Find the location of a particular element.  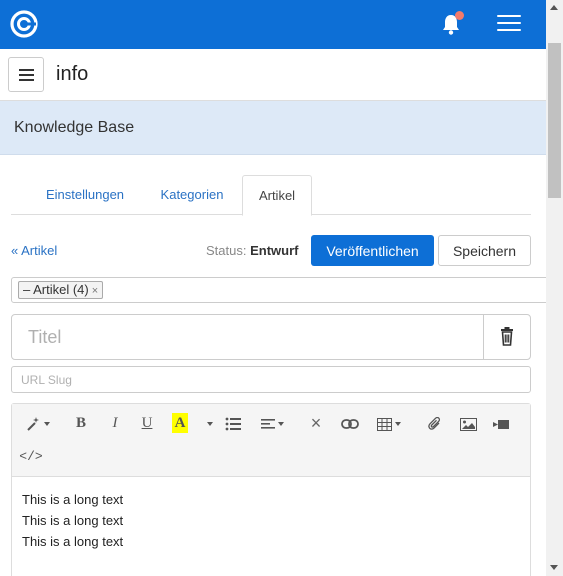

save-button: Speichern is located at coordinates (484, 250).